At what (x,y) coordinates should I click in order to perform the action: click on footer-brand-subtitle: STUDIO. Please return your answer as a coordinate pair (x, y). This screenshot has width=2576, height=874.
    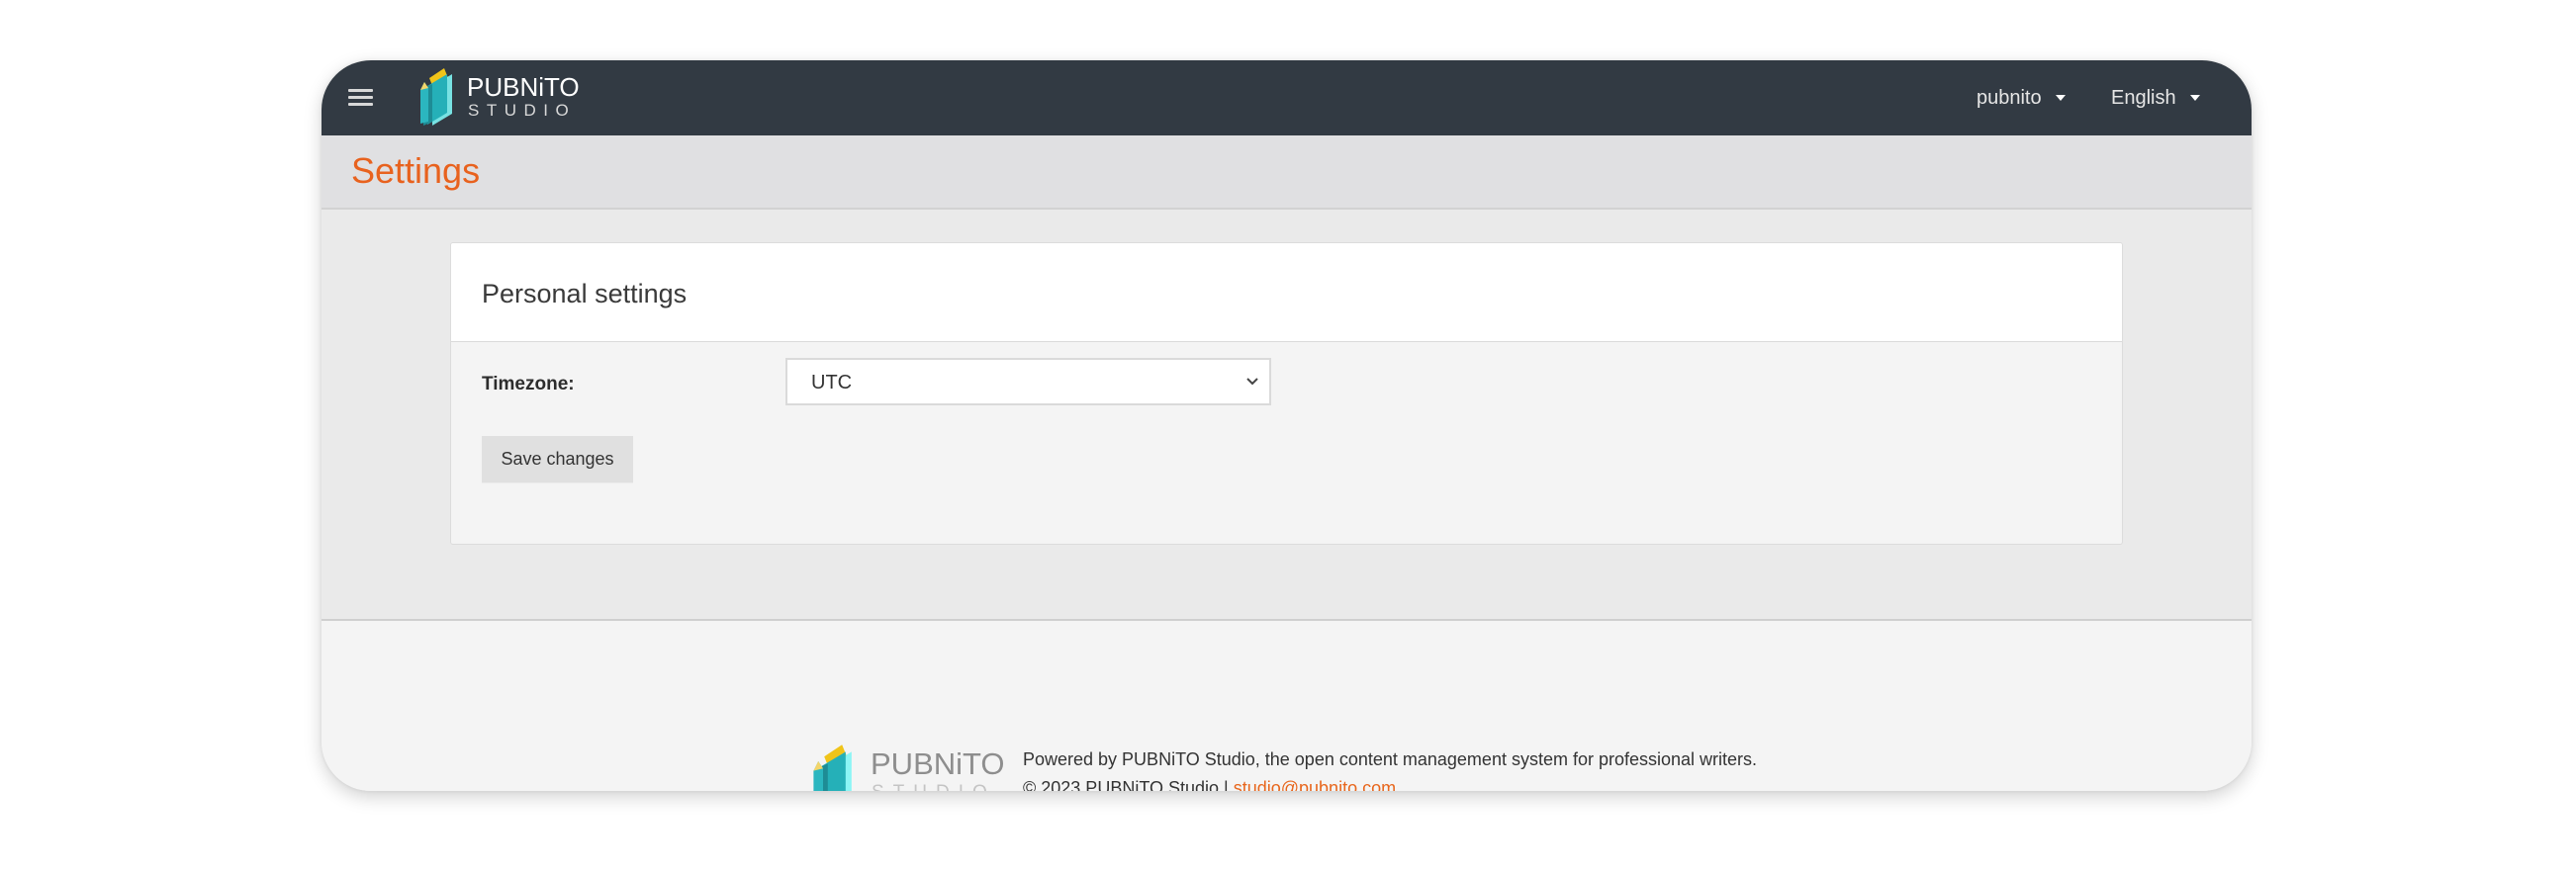
    Looking at the image, I should click on (934, 787).